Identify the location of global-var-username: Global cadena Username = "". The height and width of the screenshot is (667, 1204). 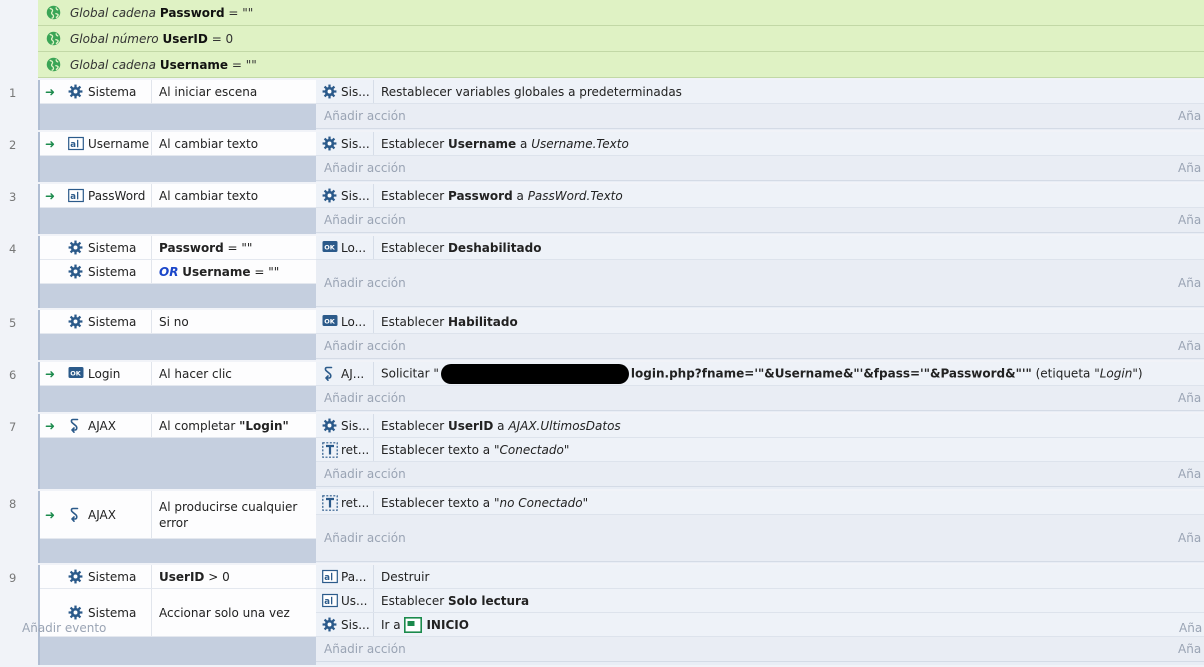
(621, 65).